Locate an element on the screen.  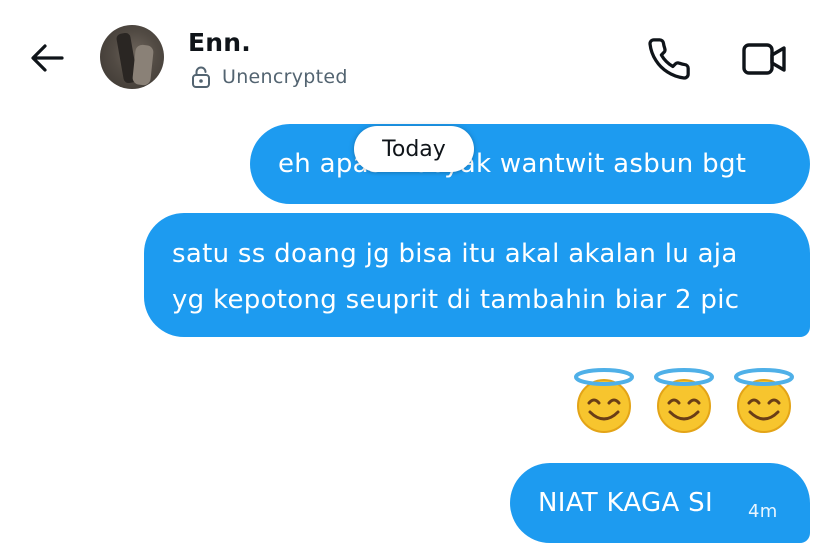
message-text: eh apasi kocyak wantwit asbun bgt is located at coordinates (512, 164).